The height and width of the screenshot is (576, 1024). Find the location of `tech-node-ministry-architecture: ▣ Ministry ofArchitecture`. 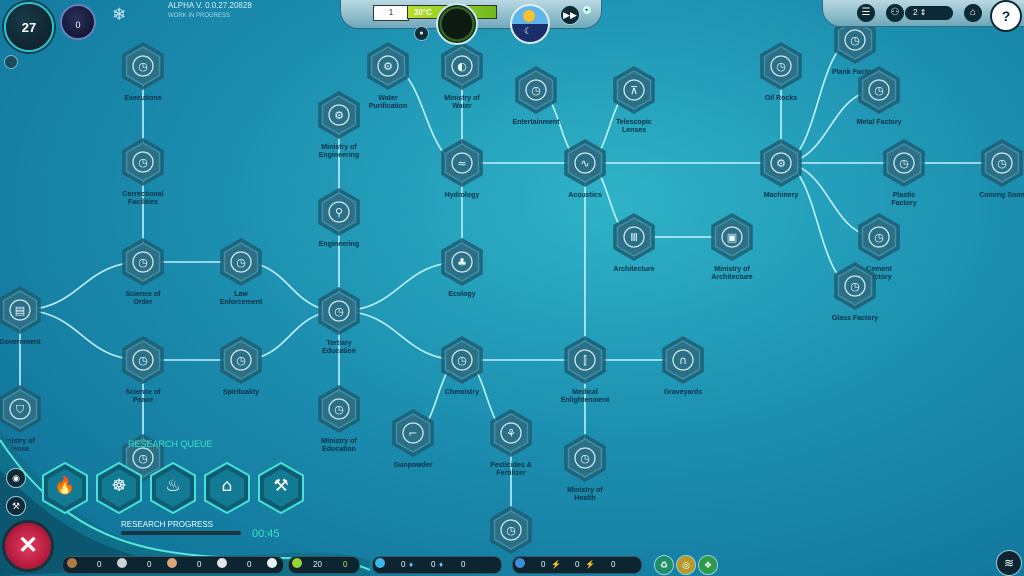

tech-node-ministry-architecture: ▣ Ministry ofArchitecture is located at coordinates (732, 247).